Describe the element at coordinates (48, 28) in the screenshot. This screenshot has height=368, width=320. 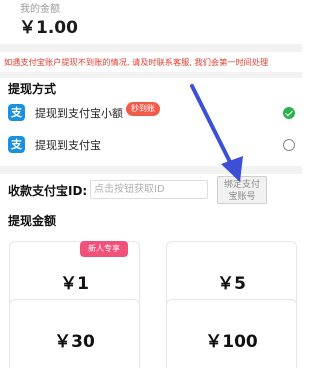
I see `balance-amount: ￥1.00` at that location.